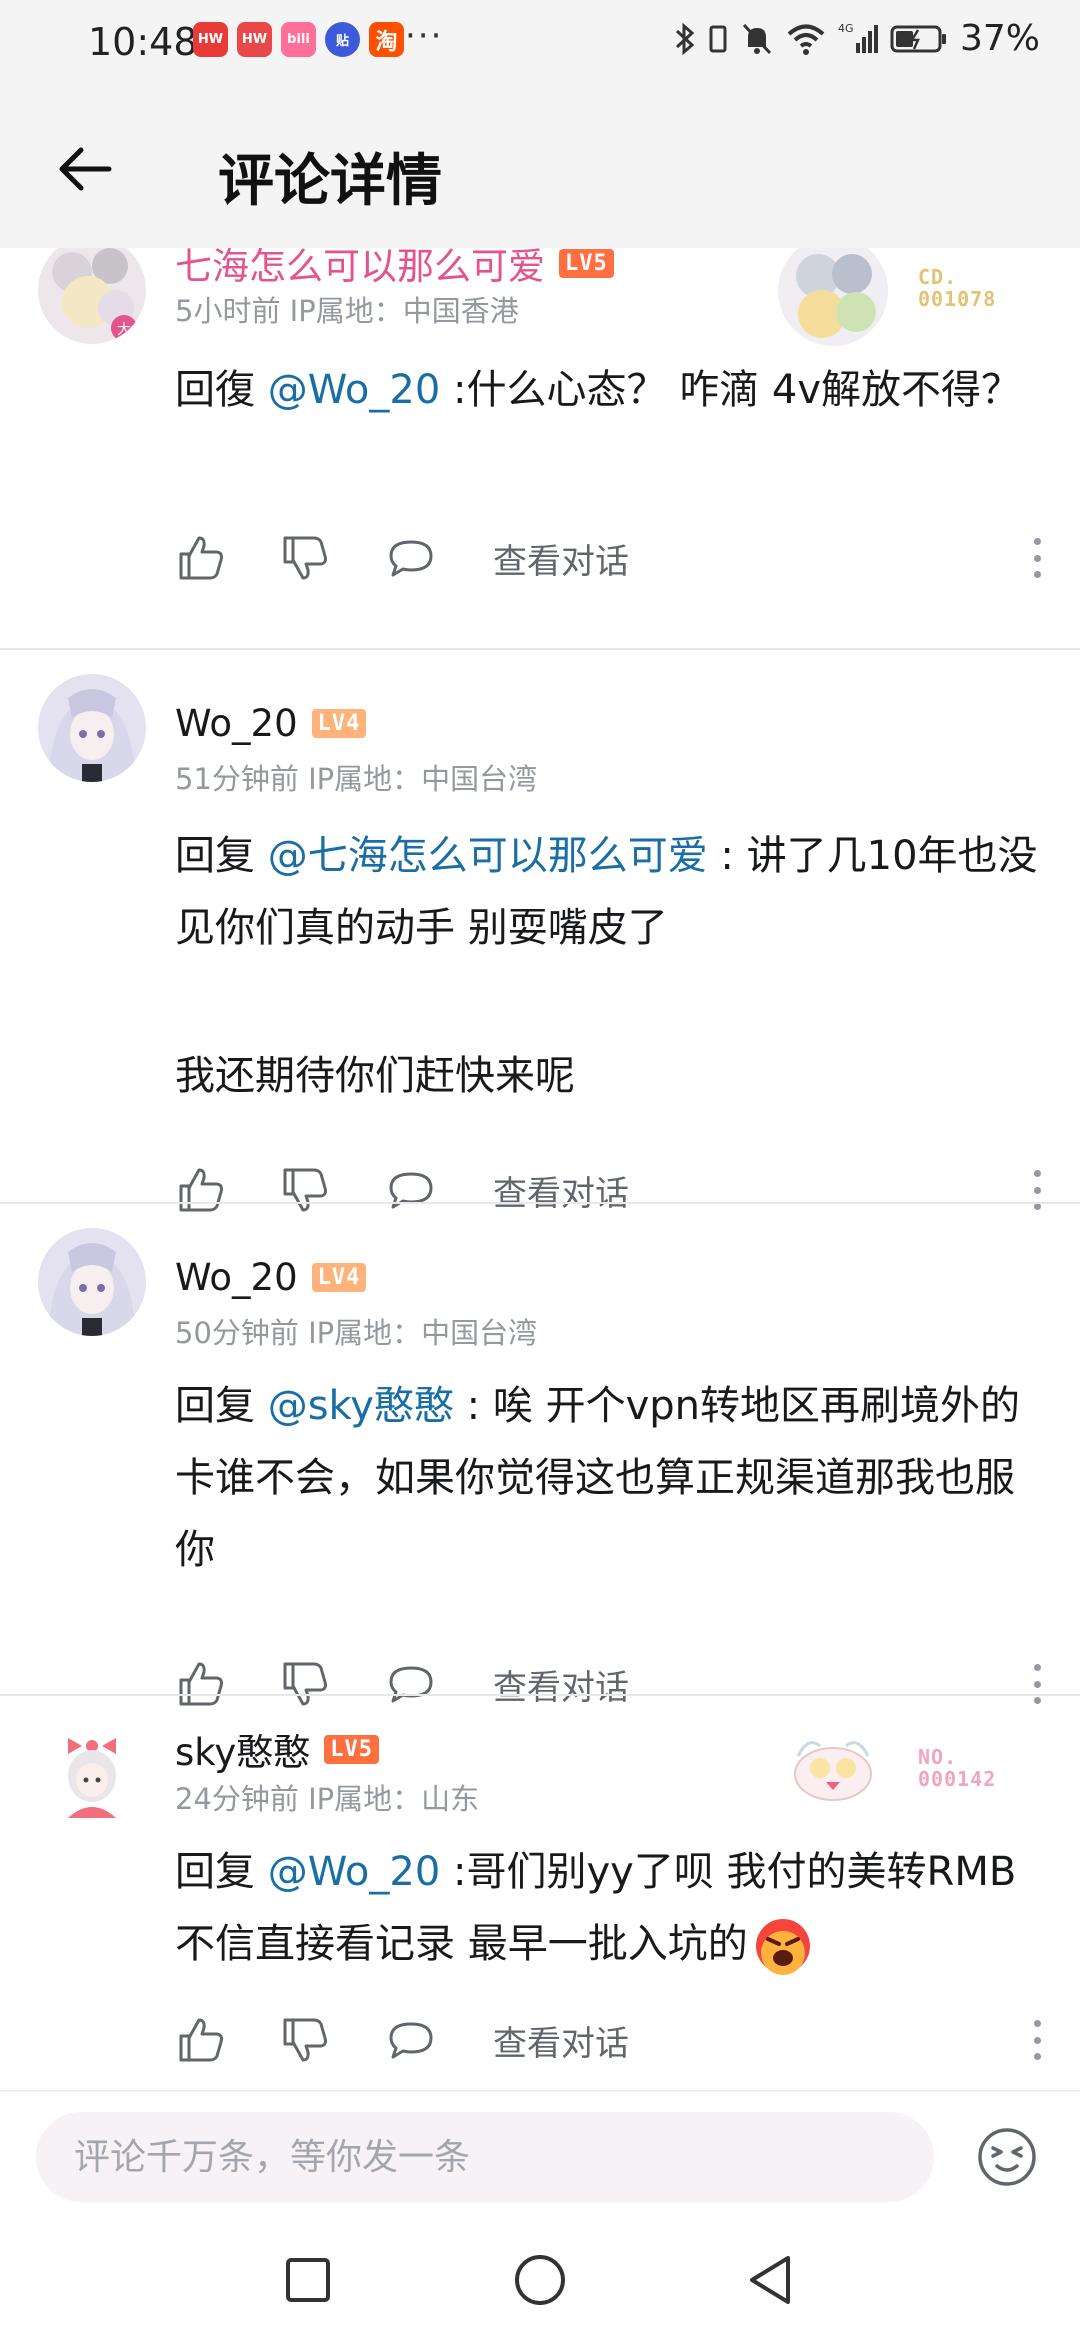 The height and width of the screenshot is (2340, 1080). I want to click on notification-app-icons: HW HW bili 贴 淘, so click(298, 39).